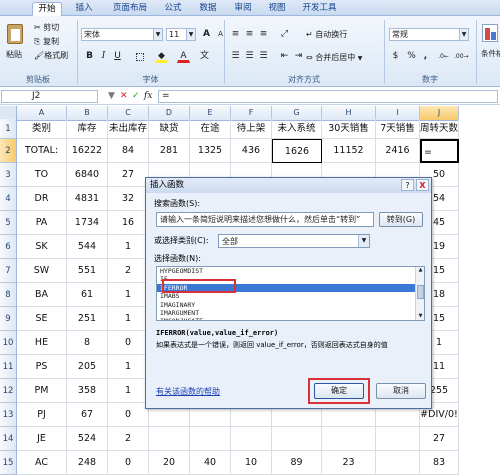 The height and width of the screenshot is (475, 500). I want to click on table-cell: 库存, so click(87, 129).